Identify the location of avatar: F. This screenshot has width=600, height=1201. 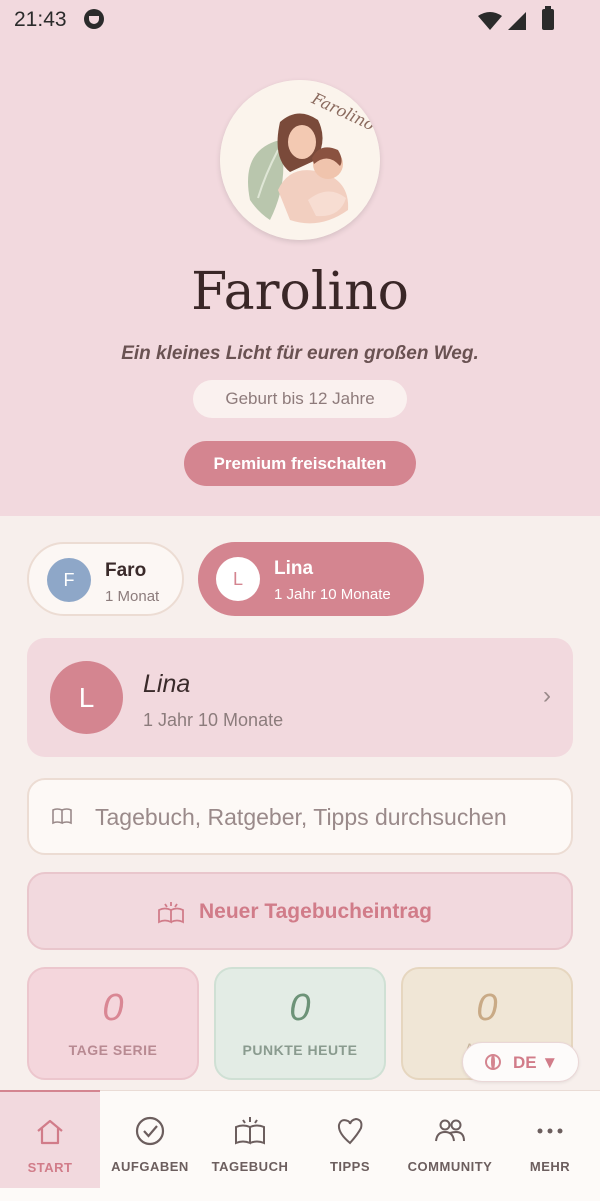
(69, 580).